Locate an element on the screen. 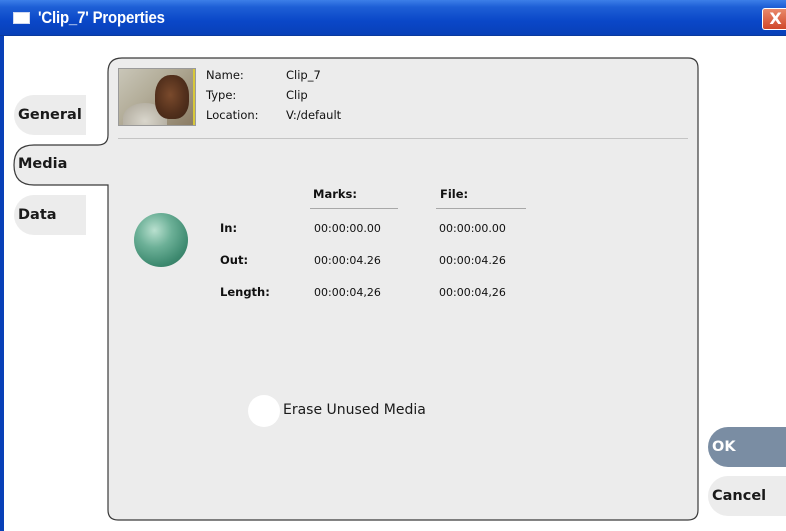  location-label: Location: is located at coordinates (232, 115).